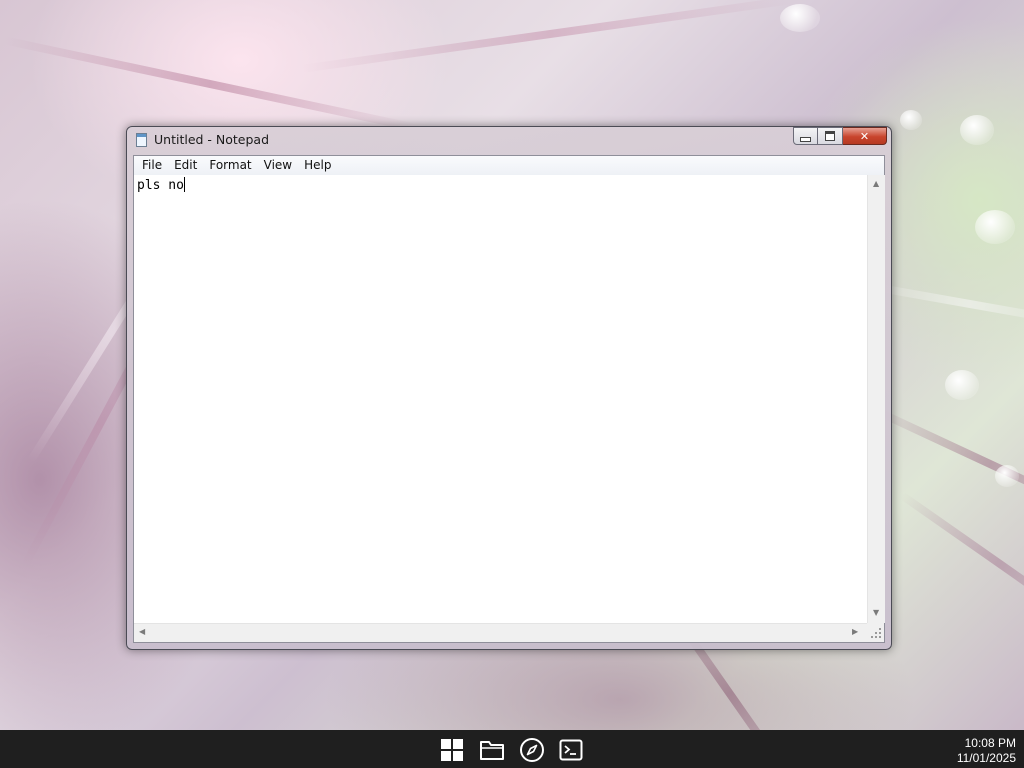 This screenshot has width=1024, height=768. Describe the element at coordinates (317, 165) in the screenshot. I see `menu-help: Help` at that location.